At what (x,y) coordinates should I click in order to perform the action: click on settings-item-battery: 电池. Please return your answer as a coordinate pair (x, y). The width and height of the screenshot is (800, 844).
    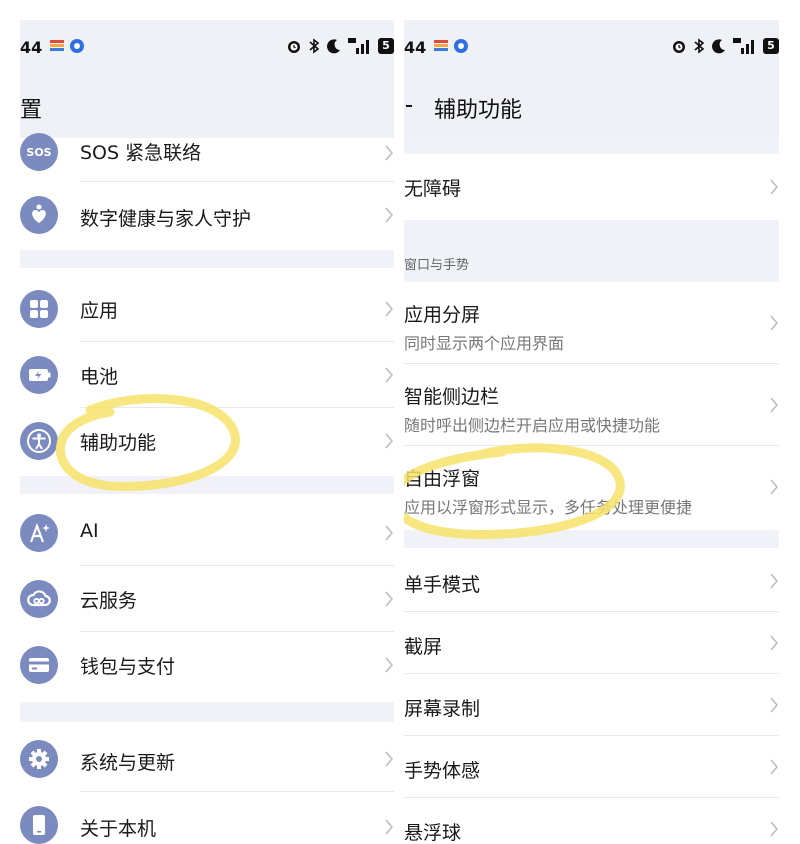
    Looking at the image, I should click on (207, 375).